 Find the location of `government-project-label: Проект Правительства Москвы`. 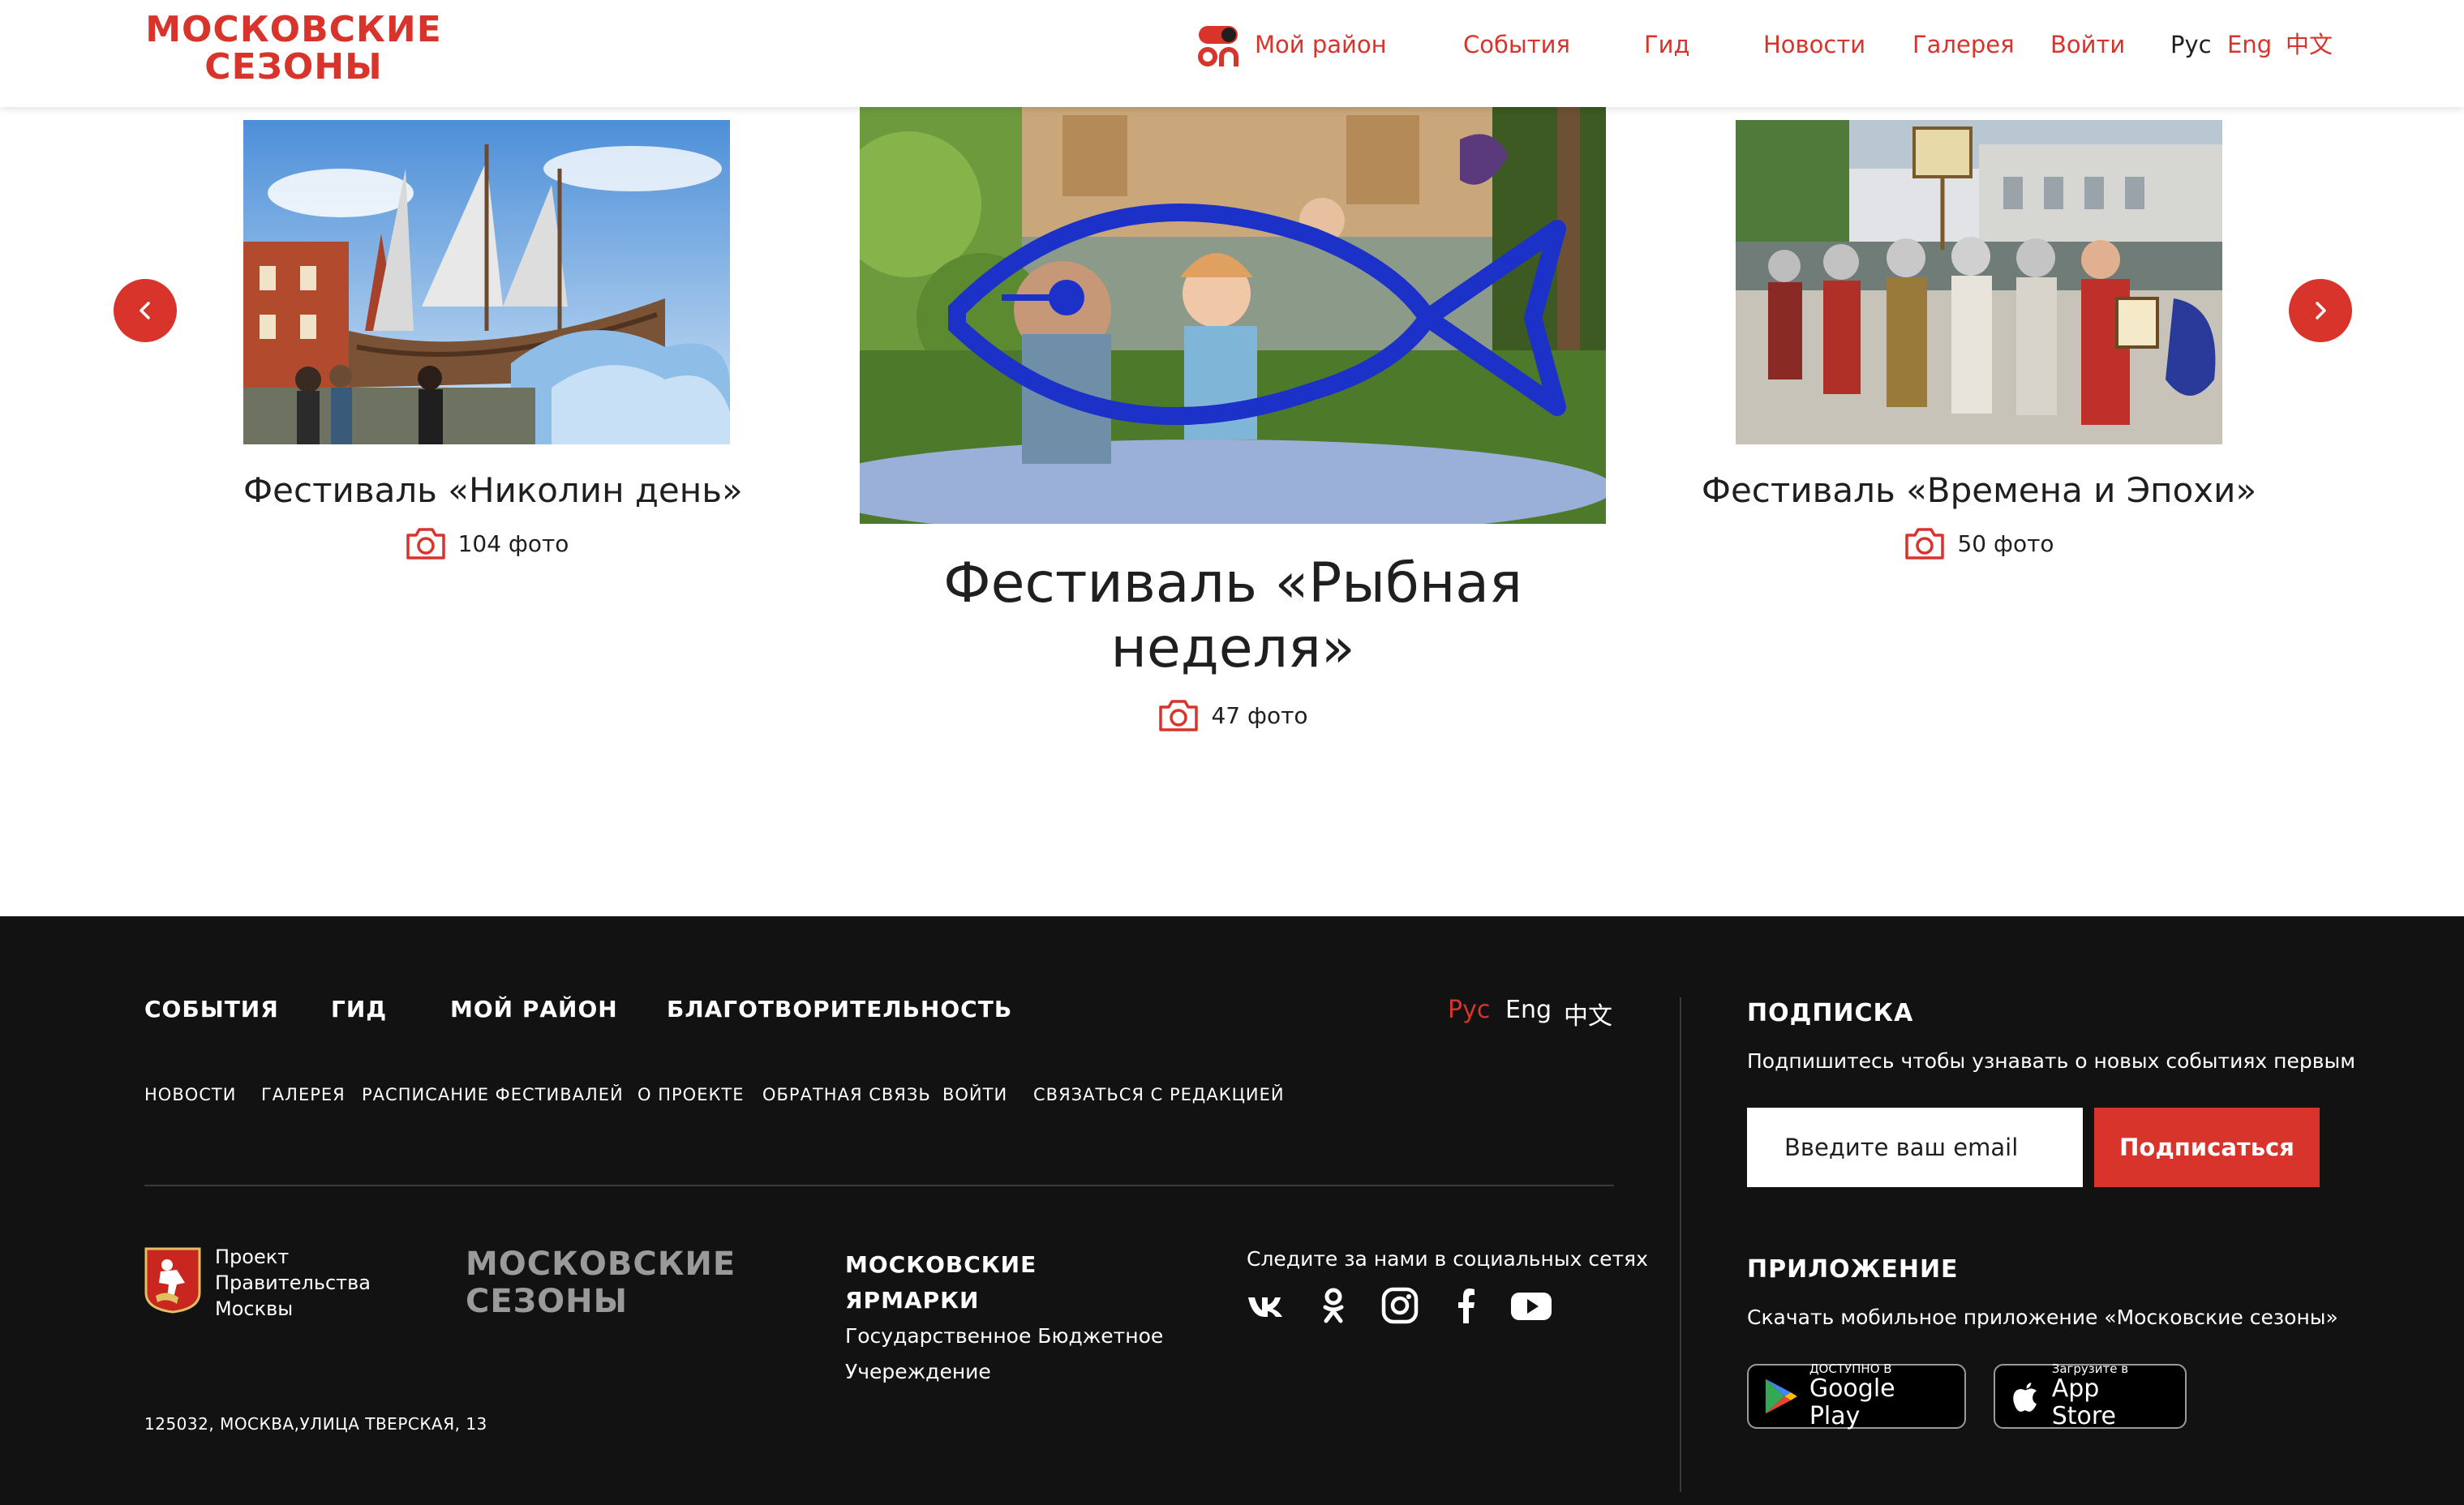

government-project-label: Проект Правительства Москвы is located at coordinates (293, 1283).